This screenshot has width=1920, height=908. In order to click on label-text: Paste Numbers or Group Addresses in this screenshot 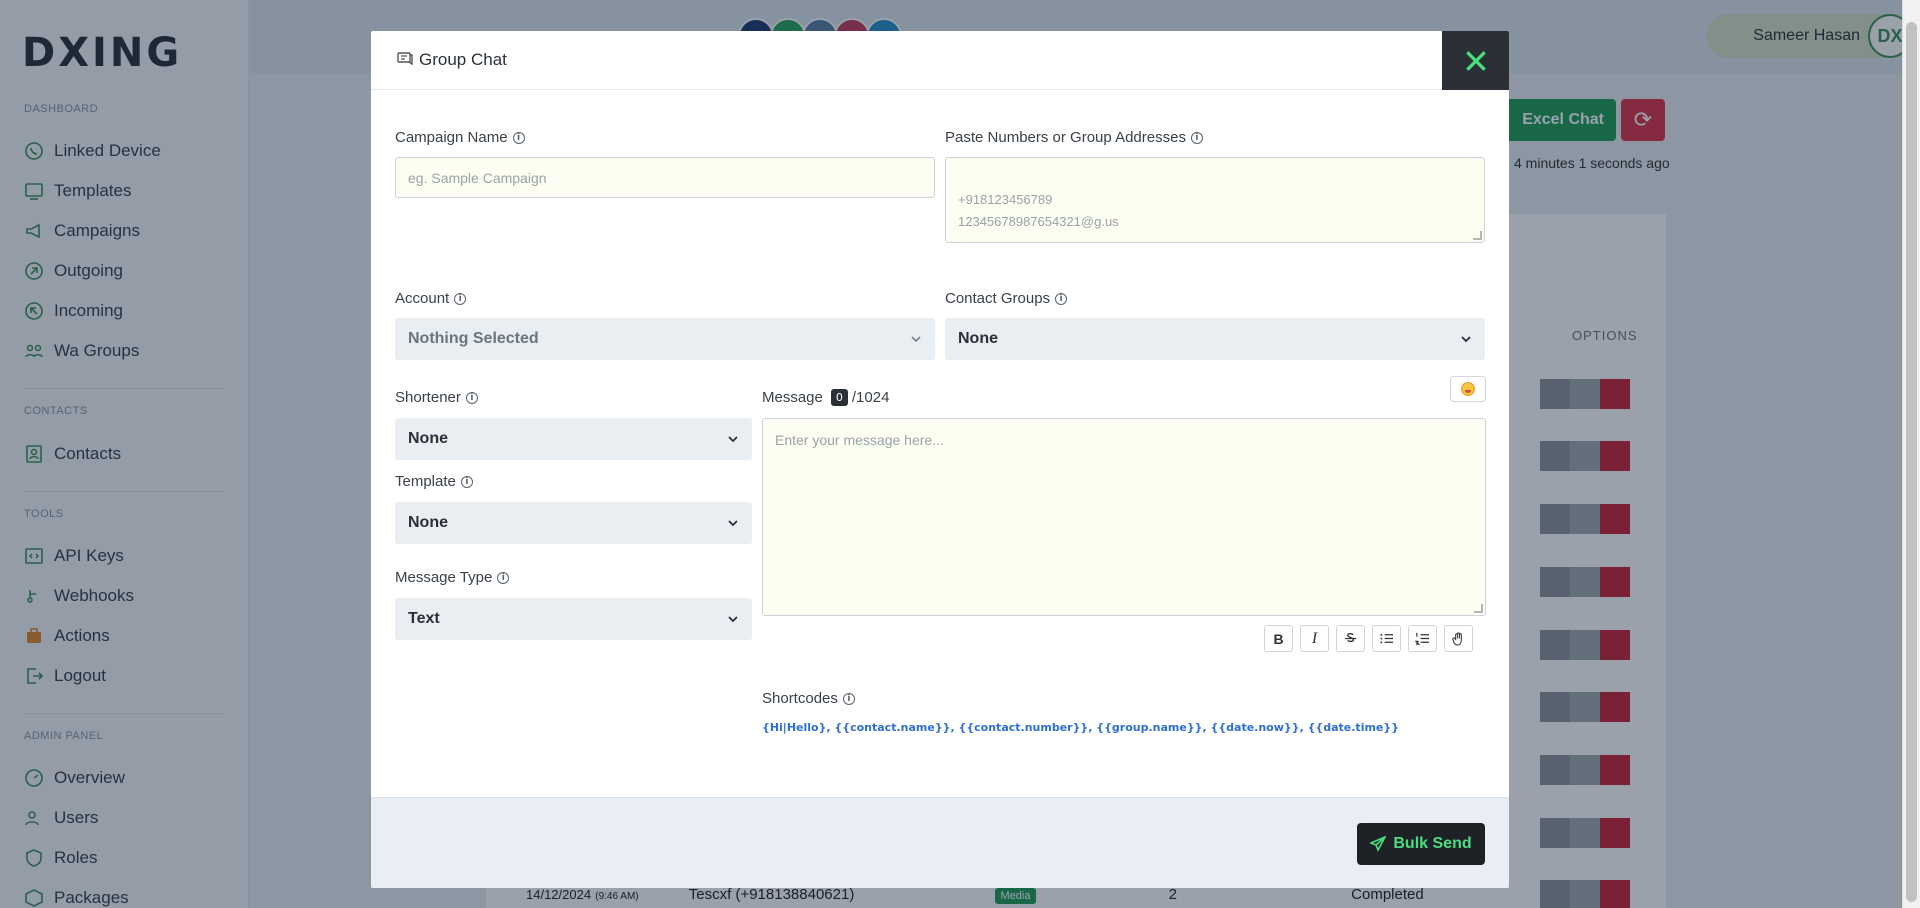, I will do `click(1065, 137)`.